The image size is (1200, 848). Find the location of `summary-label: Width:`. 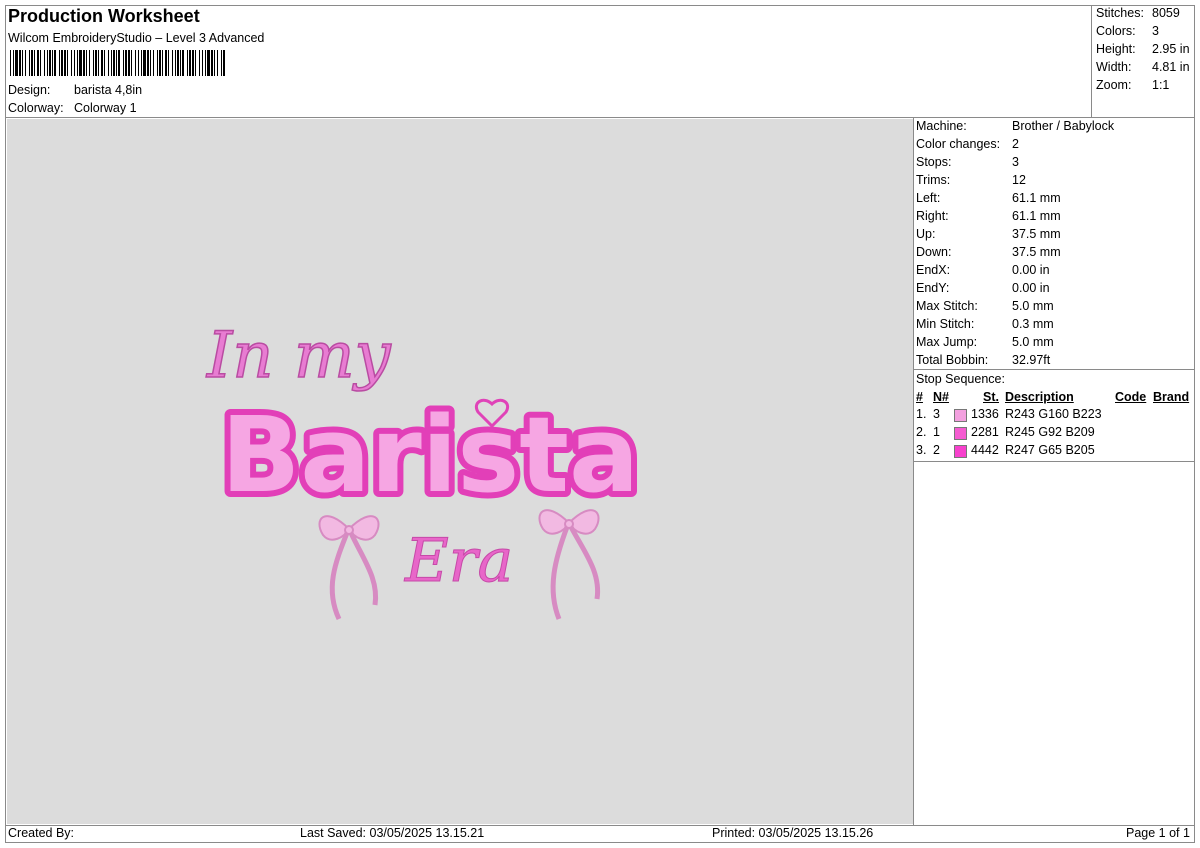

summary-label: Width: is located at coordinates (1114, 67).